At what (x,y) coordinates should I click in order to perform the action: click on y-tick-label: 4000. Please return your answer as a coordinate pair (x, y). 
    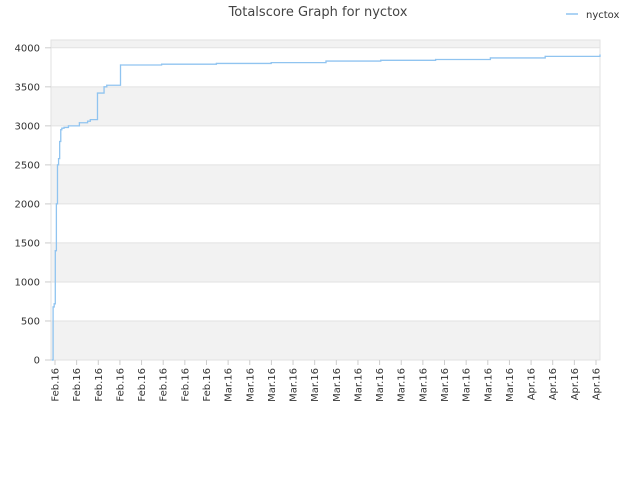
    Looking at the image, I should click on (27, 48).